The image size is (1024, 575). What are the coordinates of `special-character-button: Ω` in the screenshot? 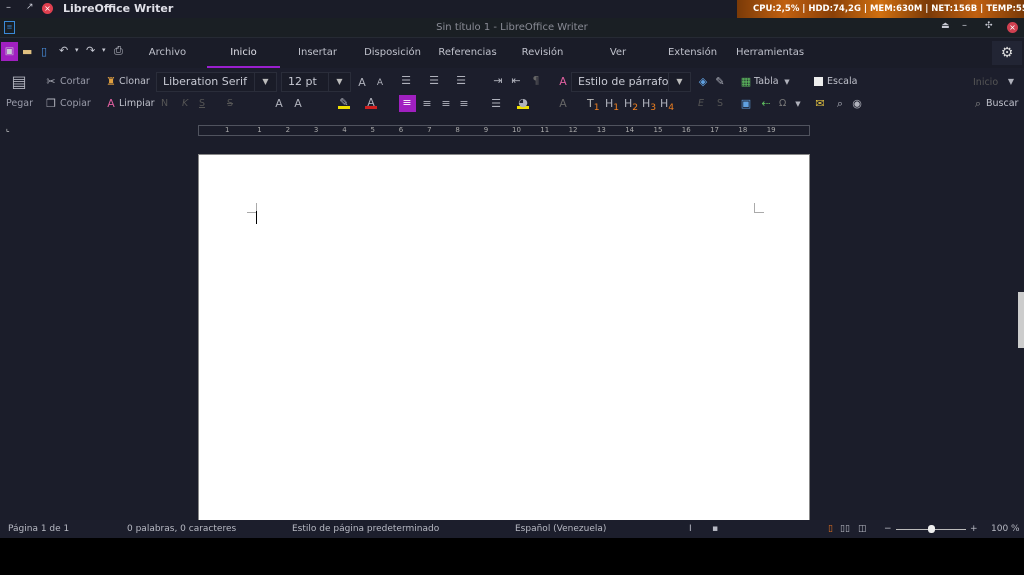 It's located at (782, 104).